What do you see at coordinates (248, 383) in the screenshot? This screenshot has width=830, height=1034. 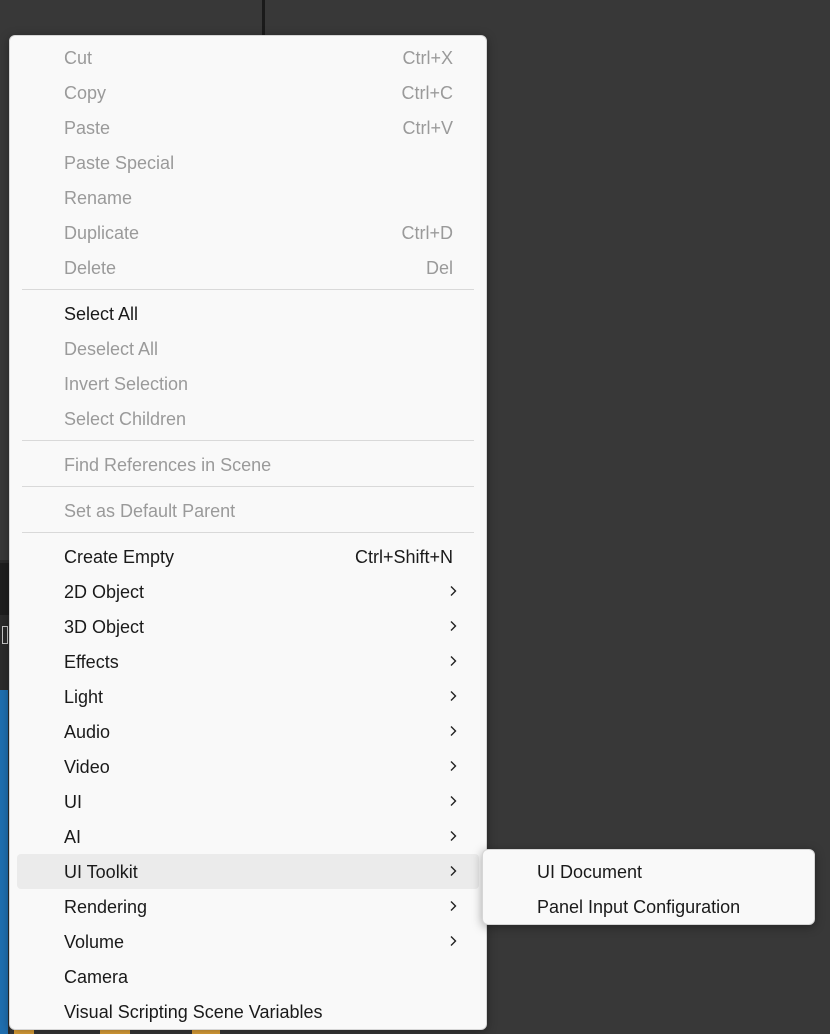 I see `menu-item-invert-selection: Invert Selection` at bounding box center [248, 383].